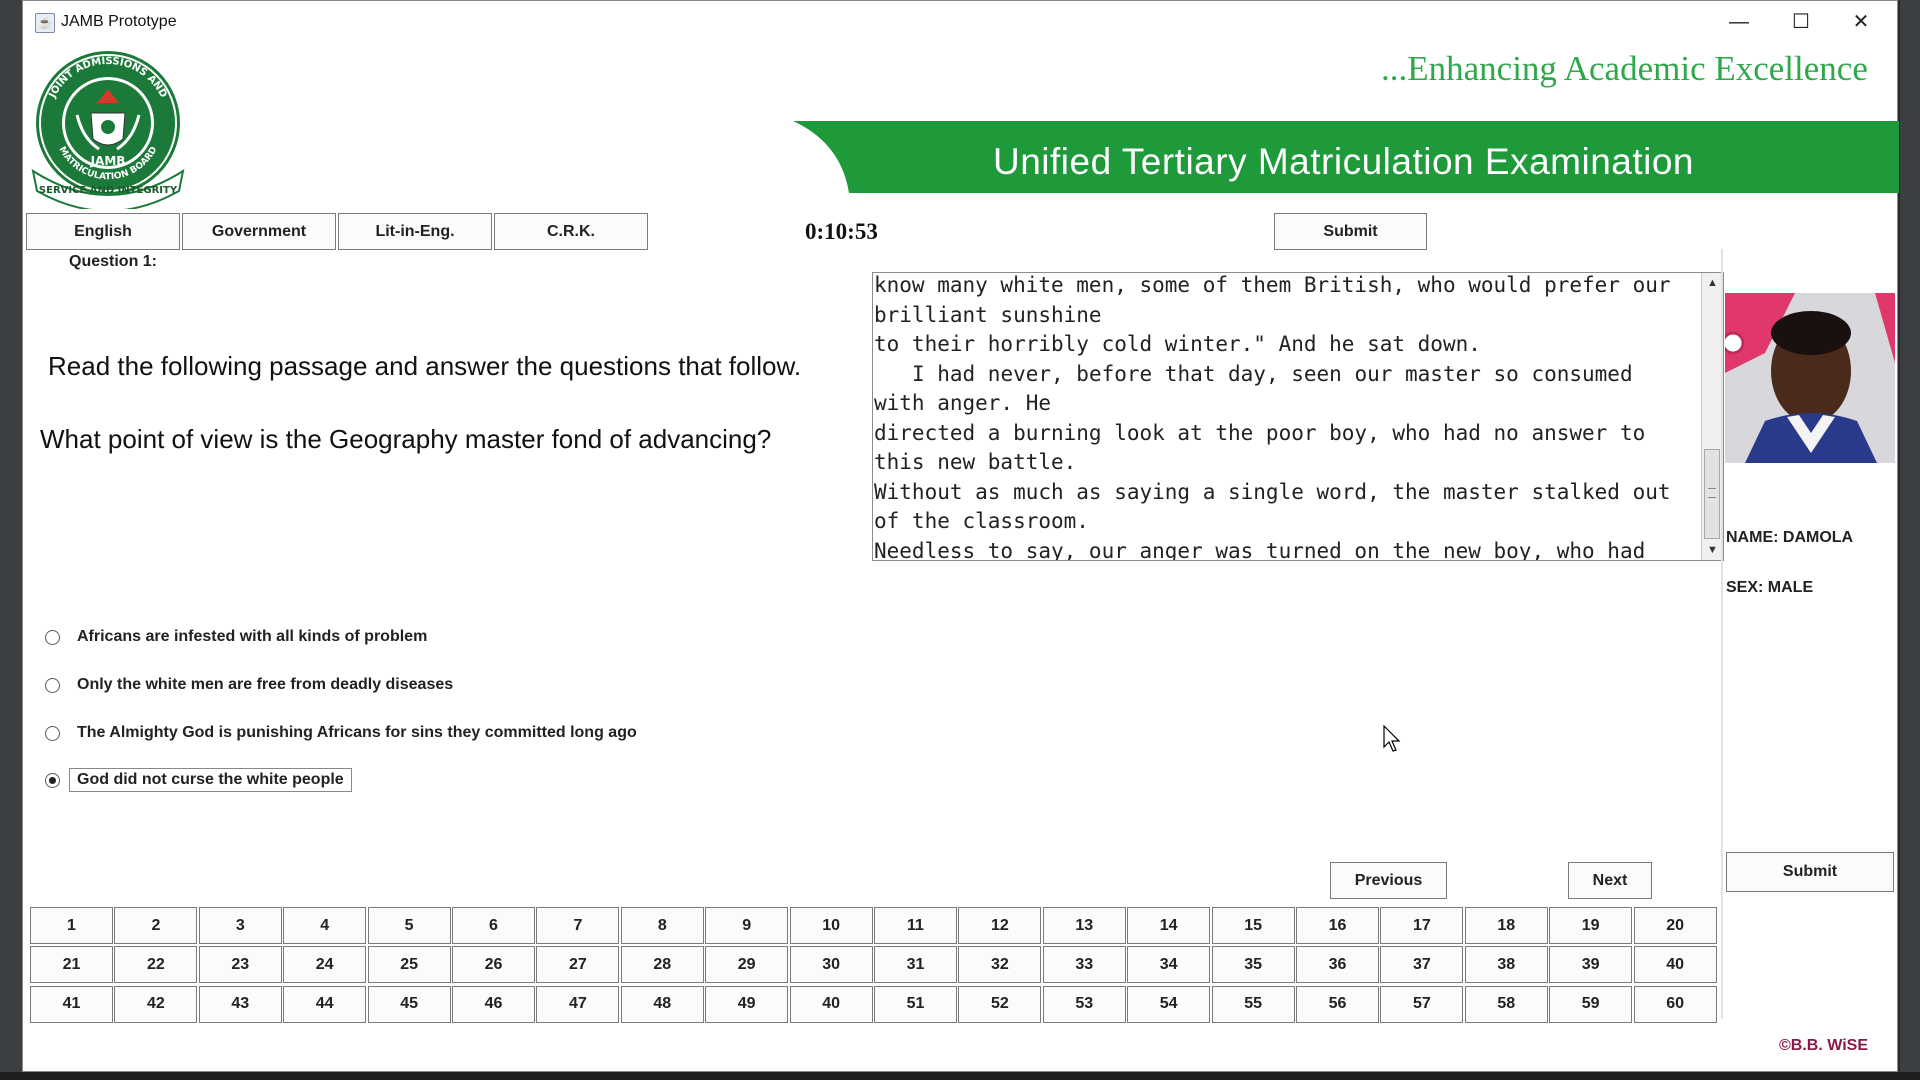 Image resolution: width=1920 pixels, height=1080 pixels. What do you see at coordinates (1337, 925) in the screenshot?
I see `question-nav-button: 16` at bounding box center [1337, 925].